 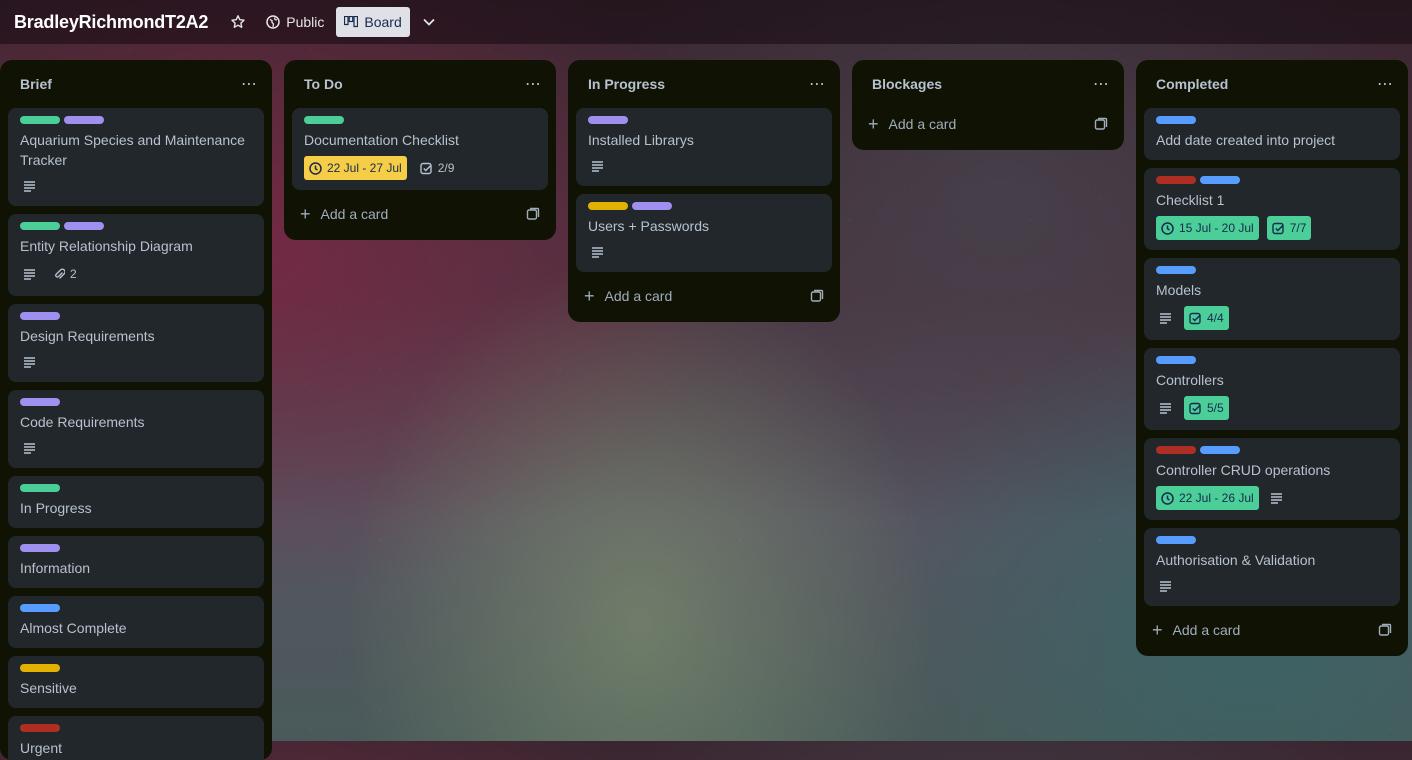 I want to click on due-date-badge: 22 Jul - 26 Jul, so click(x=1207, y=498).